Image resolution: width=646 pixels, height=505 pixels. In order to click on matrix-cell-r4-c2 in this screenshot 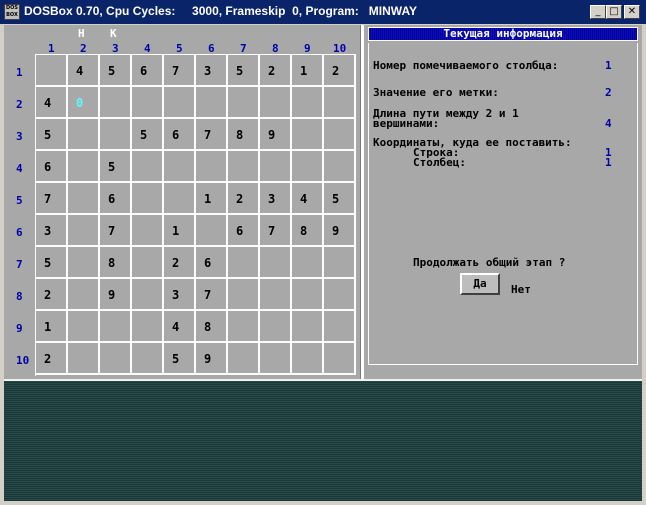, I will do `click(84, 167)`.